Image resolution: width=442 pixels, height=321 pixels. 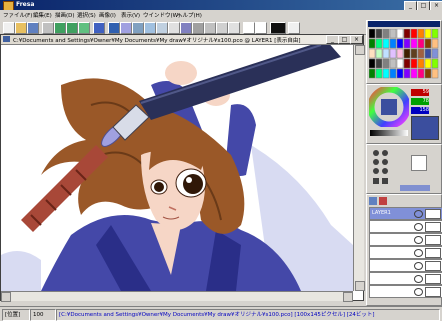 What do you see at coordinates (198, 28) in the screenshot?
I see `line-tool-icon` at bounding box center [198, 28].